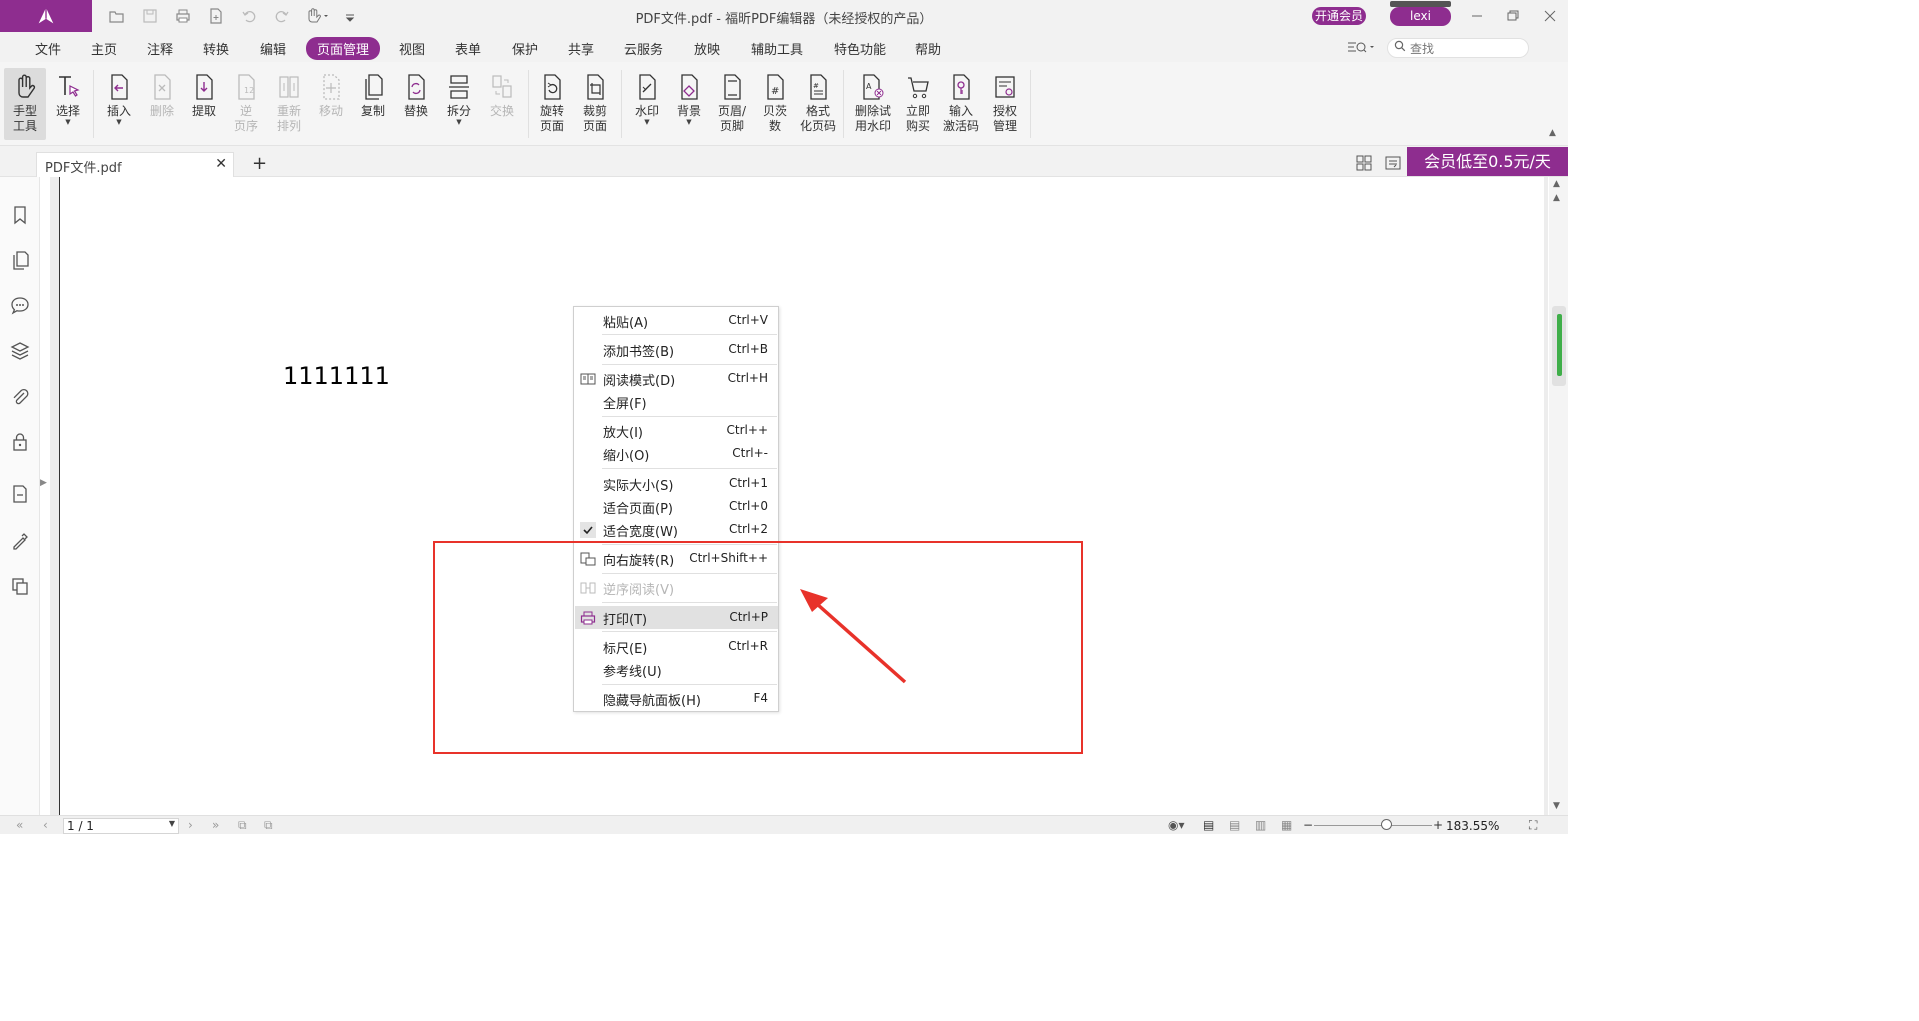 The width and height of the screenshot is (1919, 1021). I want to click on compare-documents-icon, so click(20, 586).